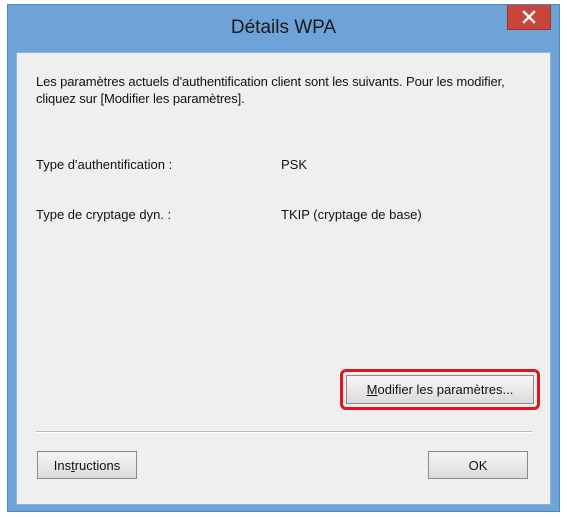 Image resolution: width=567 pixels, height=517 pixels. Describe the element at coordinates (104, 164) in the screenshot. I see `auth-type-label: Type d'authentification :` at that location.